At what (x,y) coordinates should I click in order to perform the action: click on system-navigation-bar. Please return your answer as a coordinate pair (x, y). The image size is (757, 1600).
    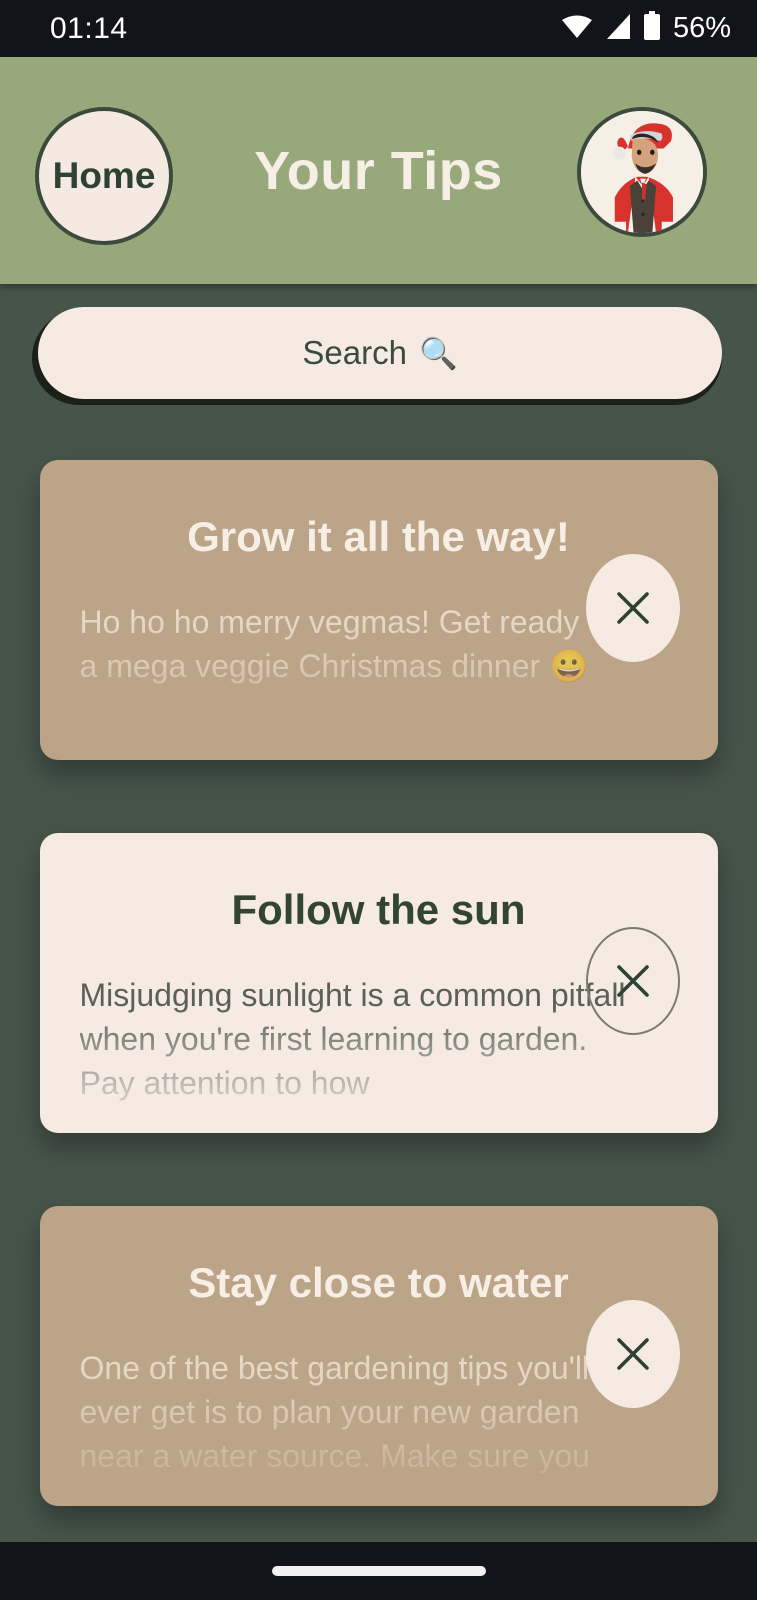
    Looking at the image, I should click on (378, 1571).